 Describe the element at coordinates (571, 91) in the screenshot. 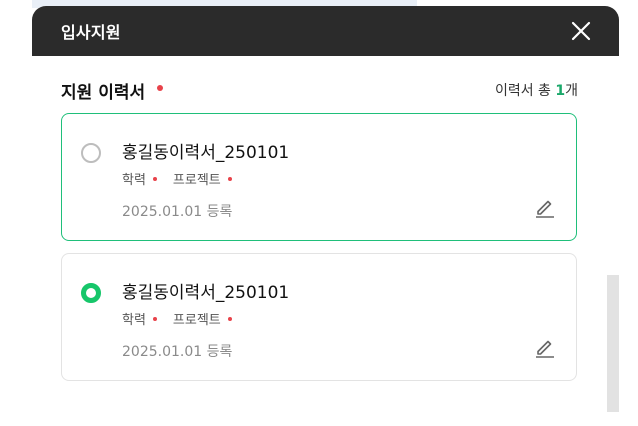

I see `resume-count-suffix: 개` at that location.